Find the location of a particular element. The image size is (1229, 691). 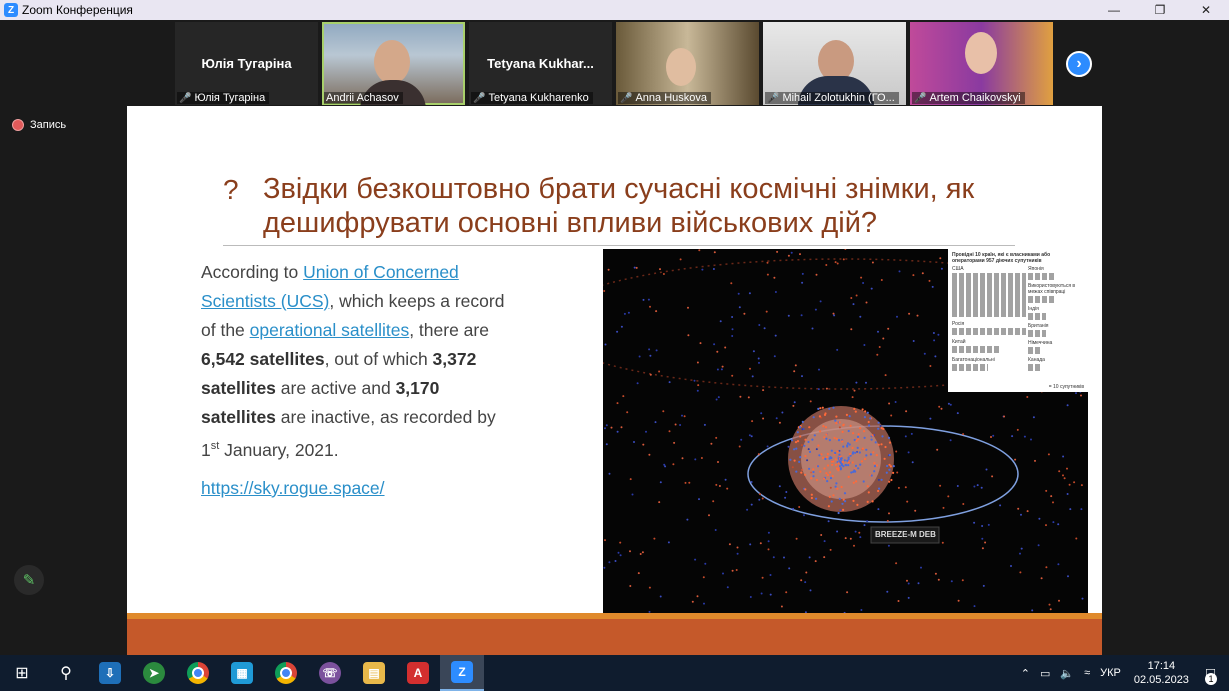

inset-country: США is located at coordinates (958, 269).